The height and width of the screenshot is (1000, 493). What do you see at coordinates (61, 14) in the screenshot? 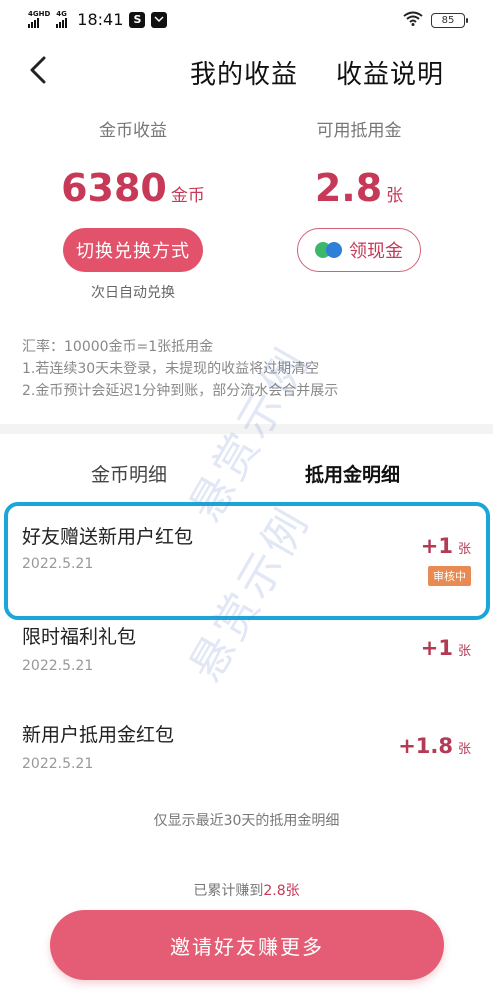
I see `network-type-2: 4G` at bounding box center [61, 14].